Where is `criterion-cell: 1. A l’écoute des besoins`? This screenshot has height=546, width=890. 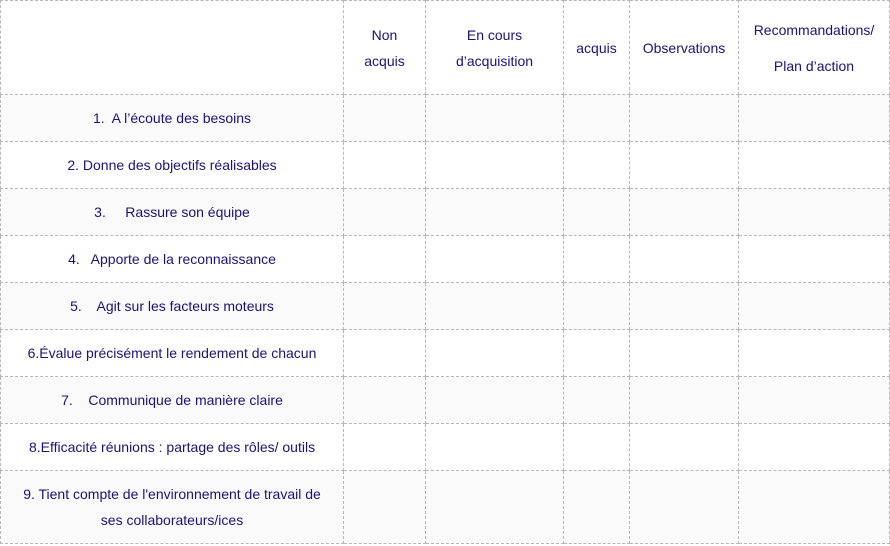
criterion-cell: 1. A l’écoute des besoins is located at coordinates (172, 118).